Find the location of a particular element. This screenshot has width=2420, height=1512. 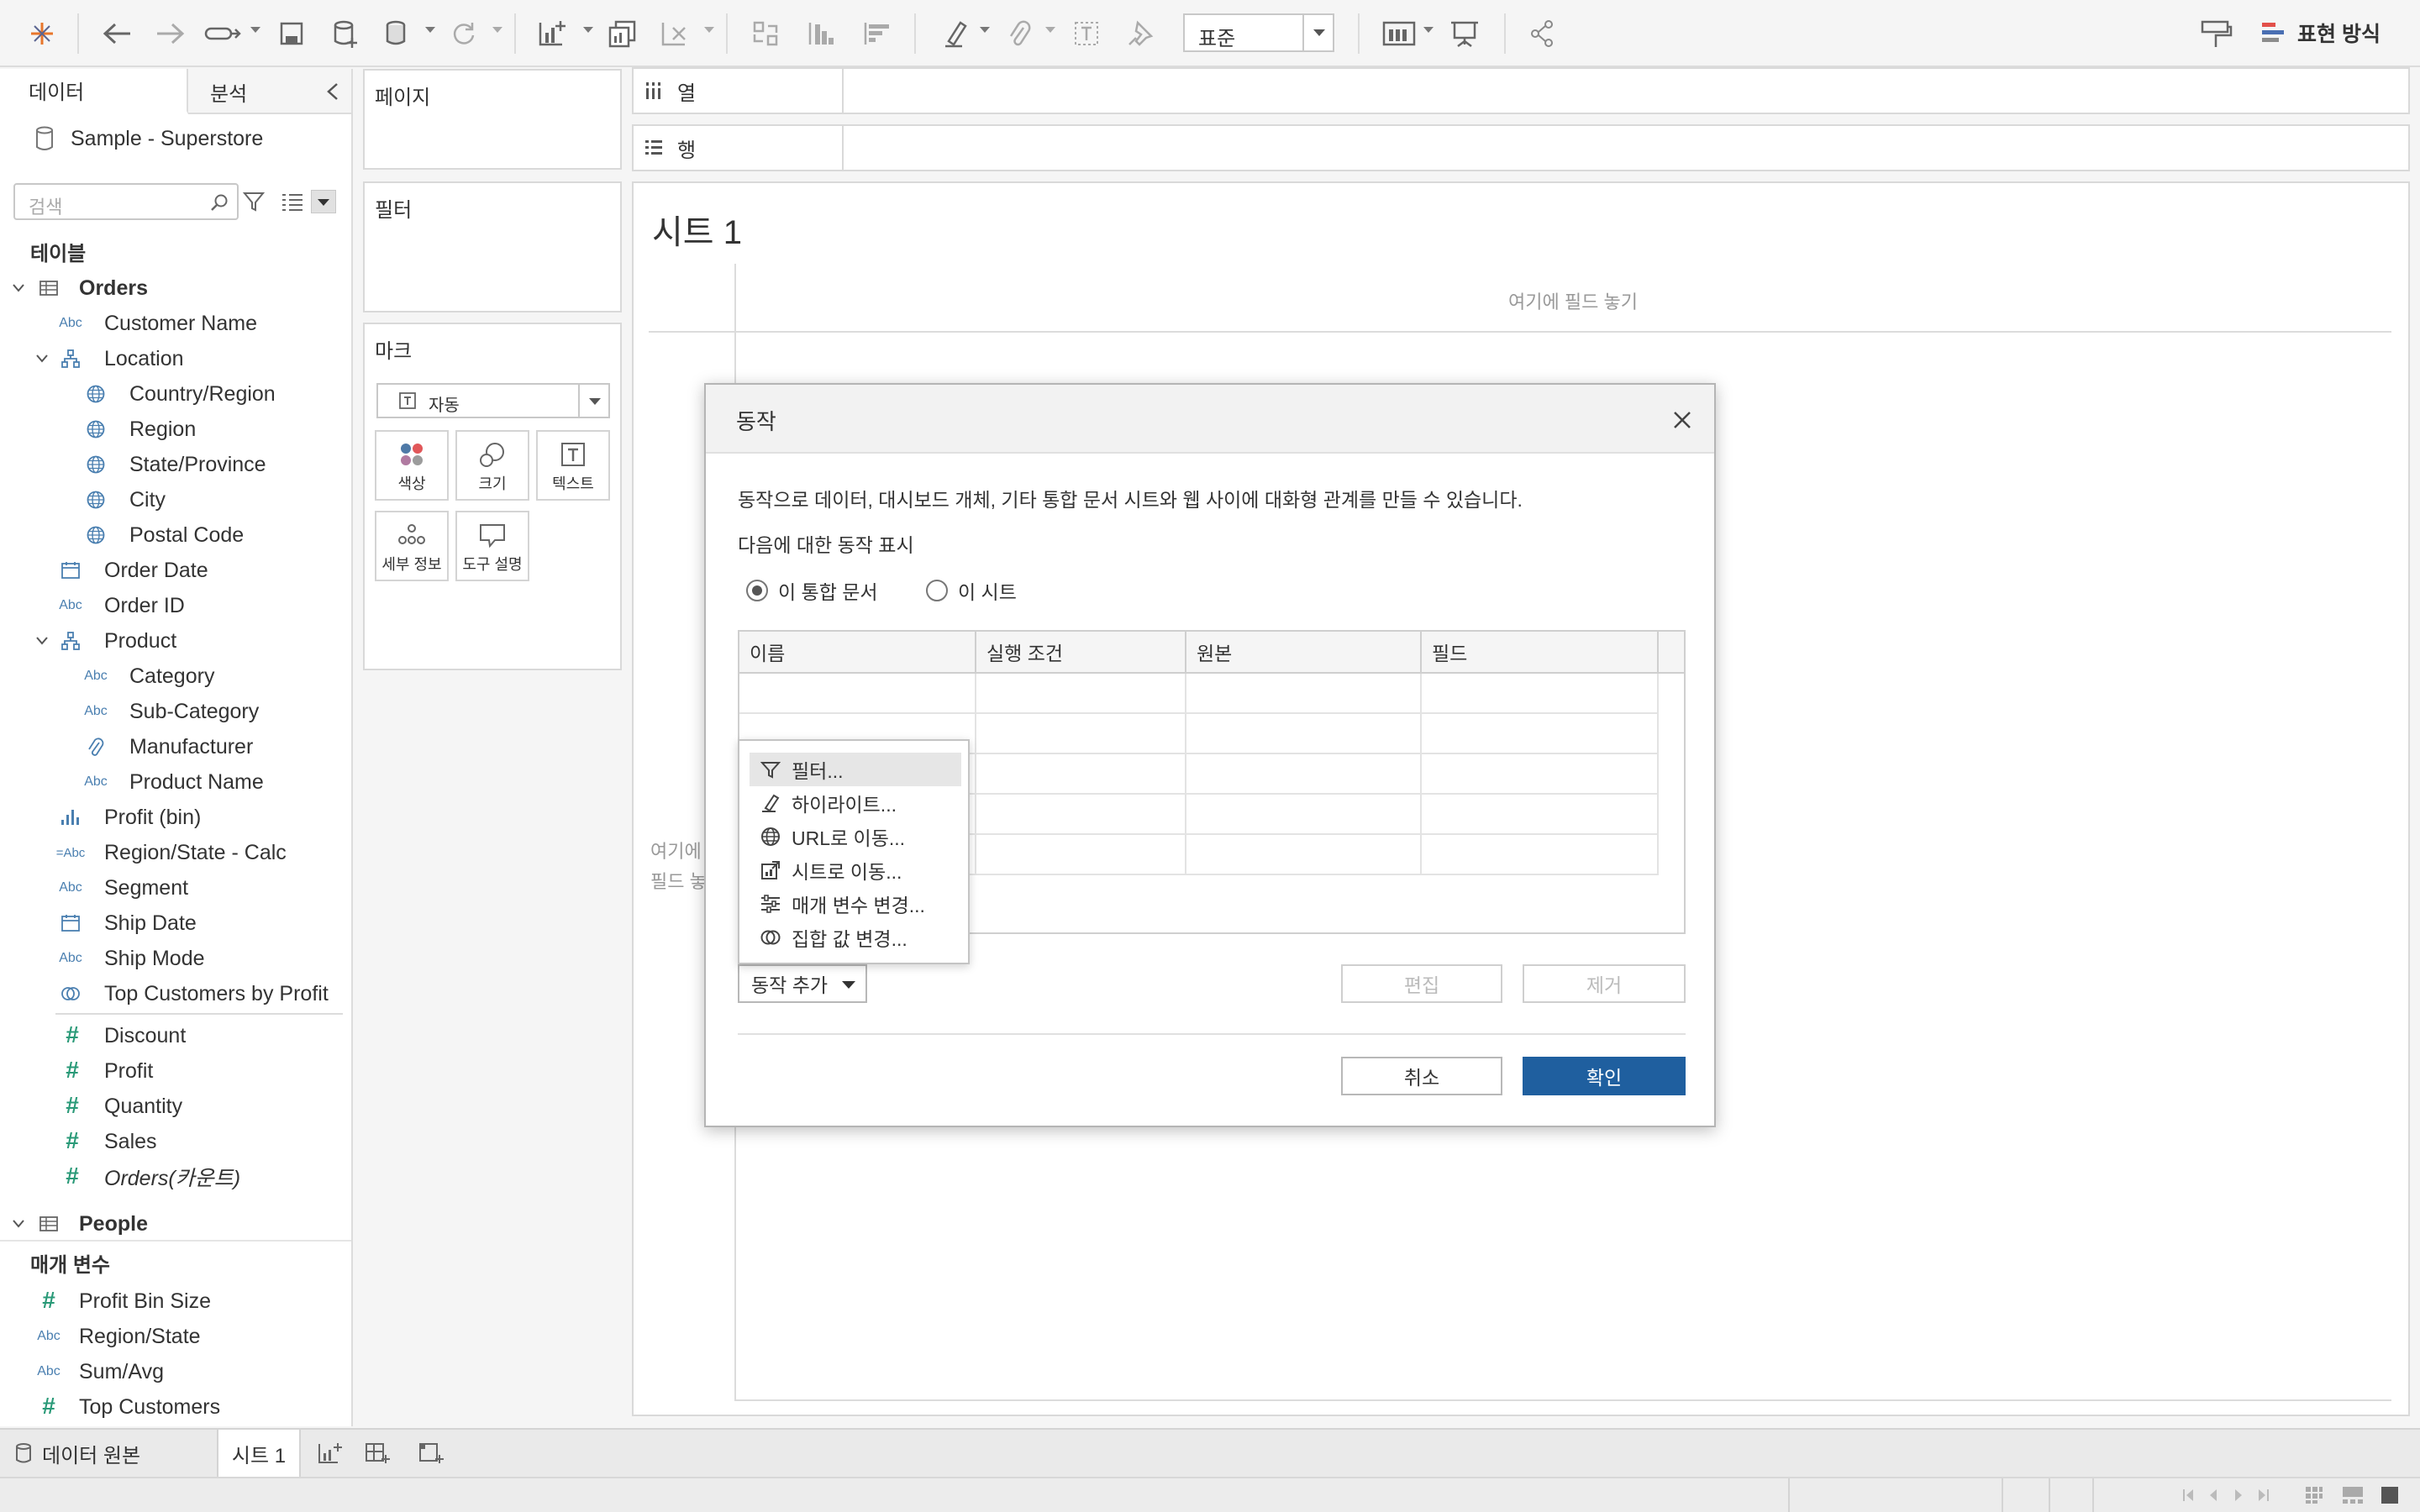

field-item: State/Province is located at coordinates (176, 464).